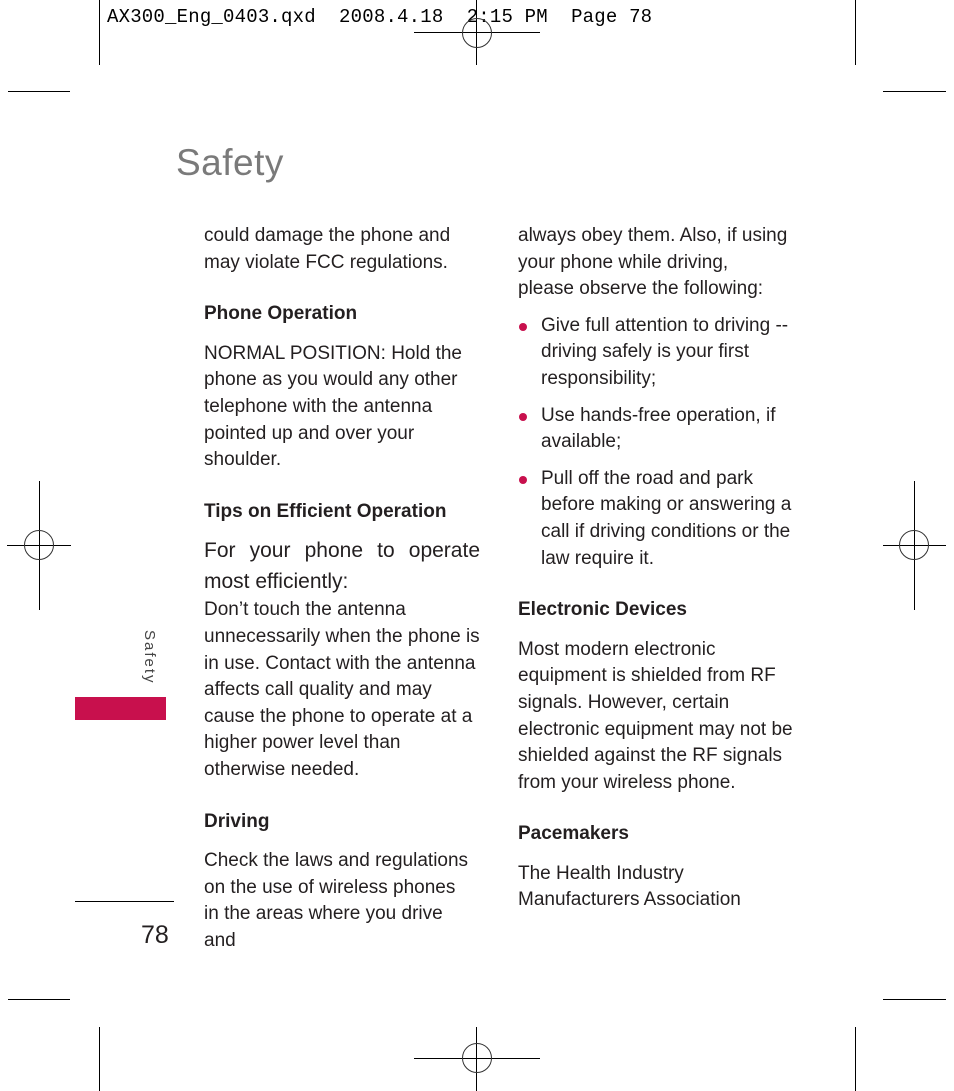 The width and height of the screenshot is (954, 1091). Describe the element at coordinates (120, 708) in the screenshot. I see `side-tab-marker` at that location.